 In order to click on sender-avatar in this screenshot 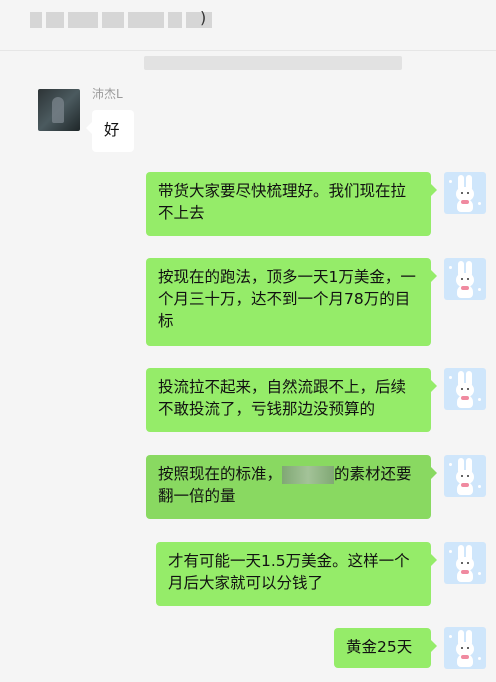, I will do `click(59, 110)`.